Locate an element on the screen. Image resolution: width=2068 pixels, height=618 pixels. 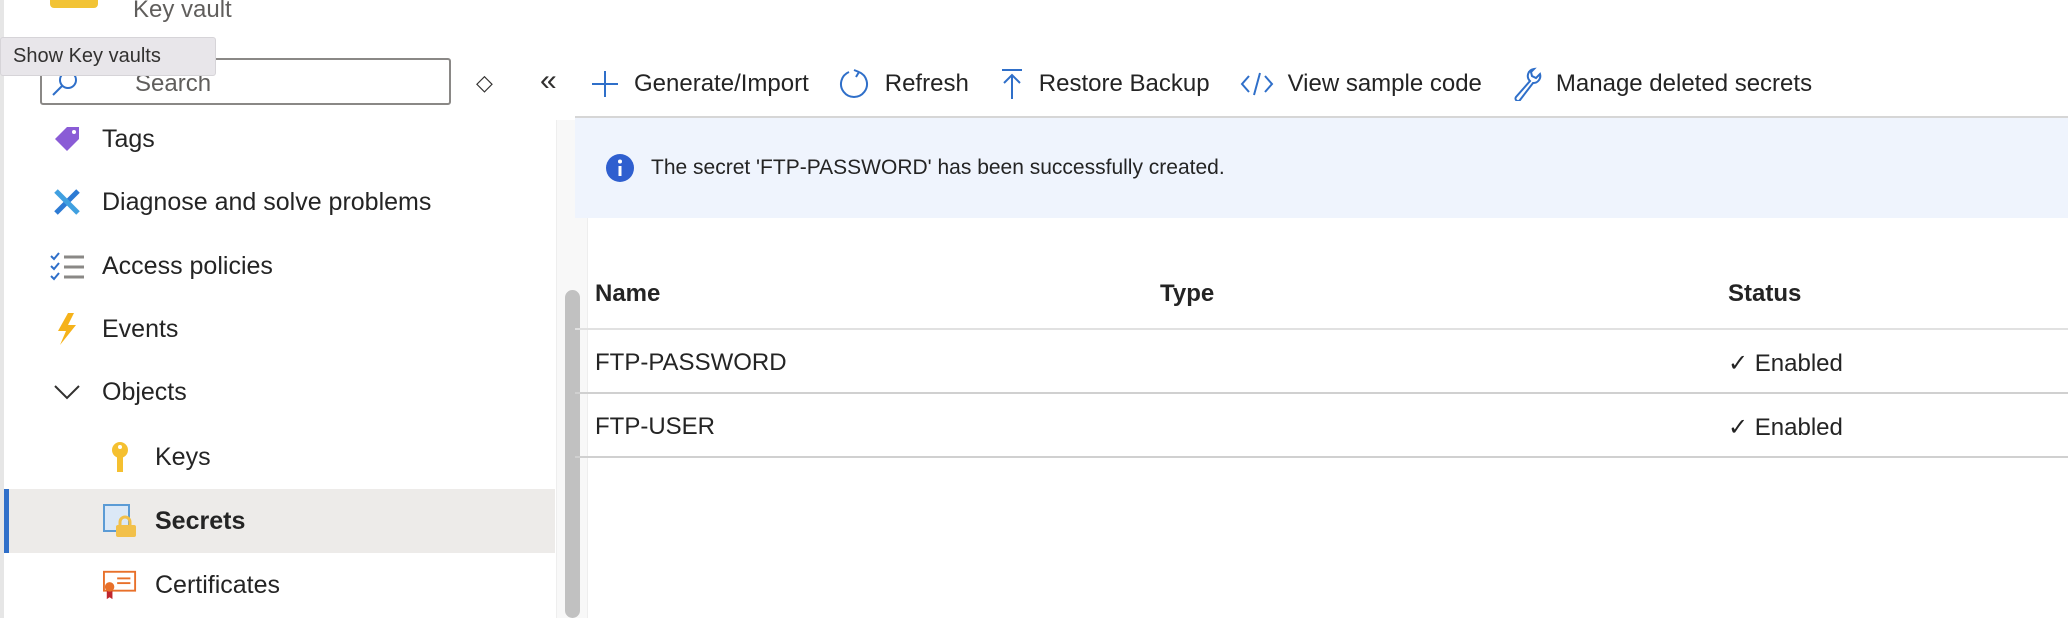
scrollbar-thumb is located at coordinates (572, 454).